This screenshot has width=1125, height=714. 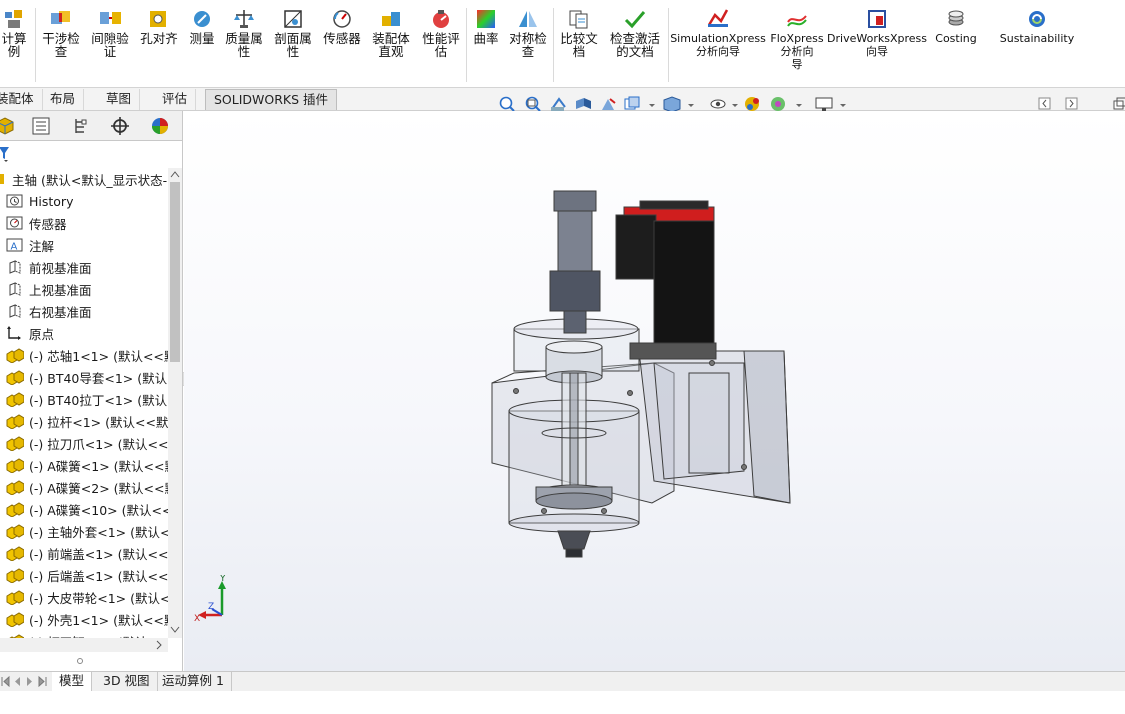 What do you see at coordinates (293, 33) in the screenshot?
I see `section-properties-button: 剖面属 性` at bounding box center [293, 33].